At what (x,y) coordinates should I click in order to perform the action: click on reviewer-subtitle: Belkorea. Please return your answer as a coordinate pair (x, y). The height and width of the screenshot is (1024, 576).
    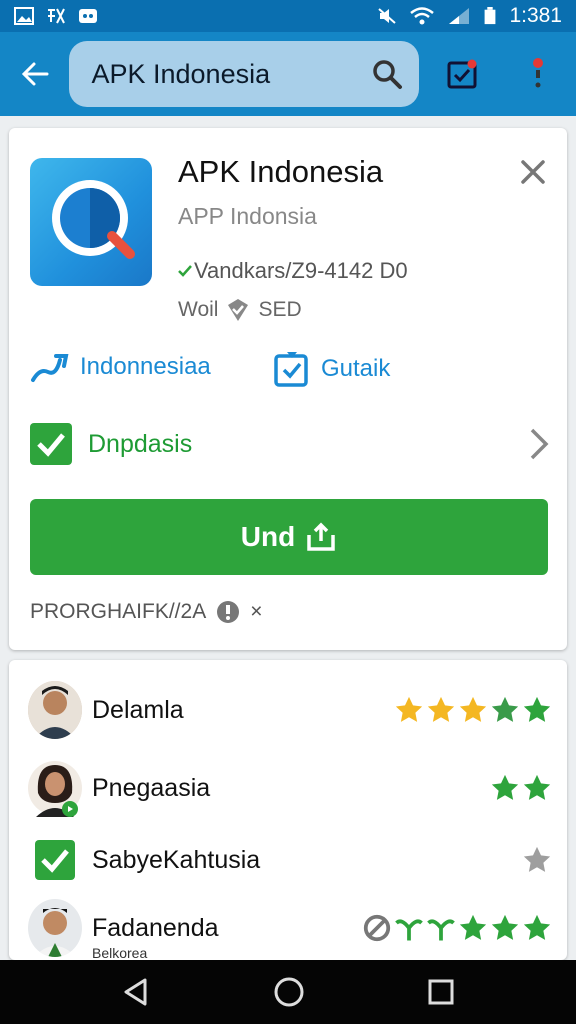
    Looking at the image, I should click on (120, 952).